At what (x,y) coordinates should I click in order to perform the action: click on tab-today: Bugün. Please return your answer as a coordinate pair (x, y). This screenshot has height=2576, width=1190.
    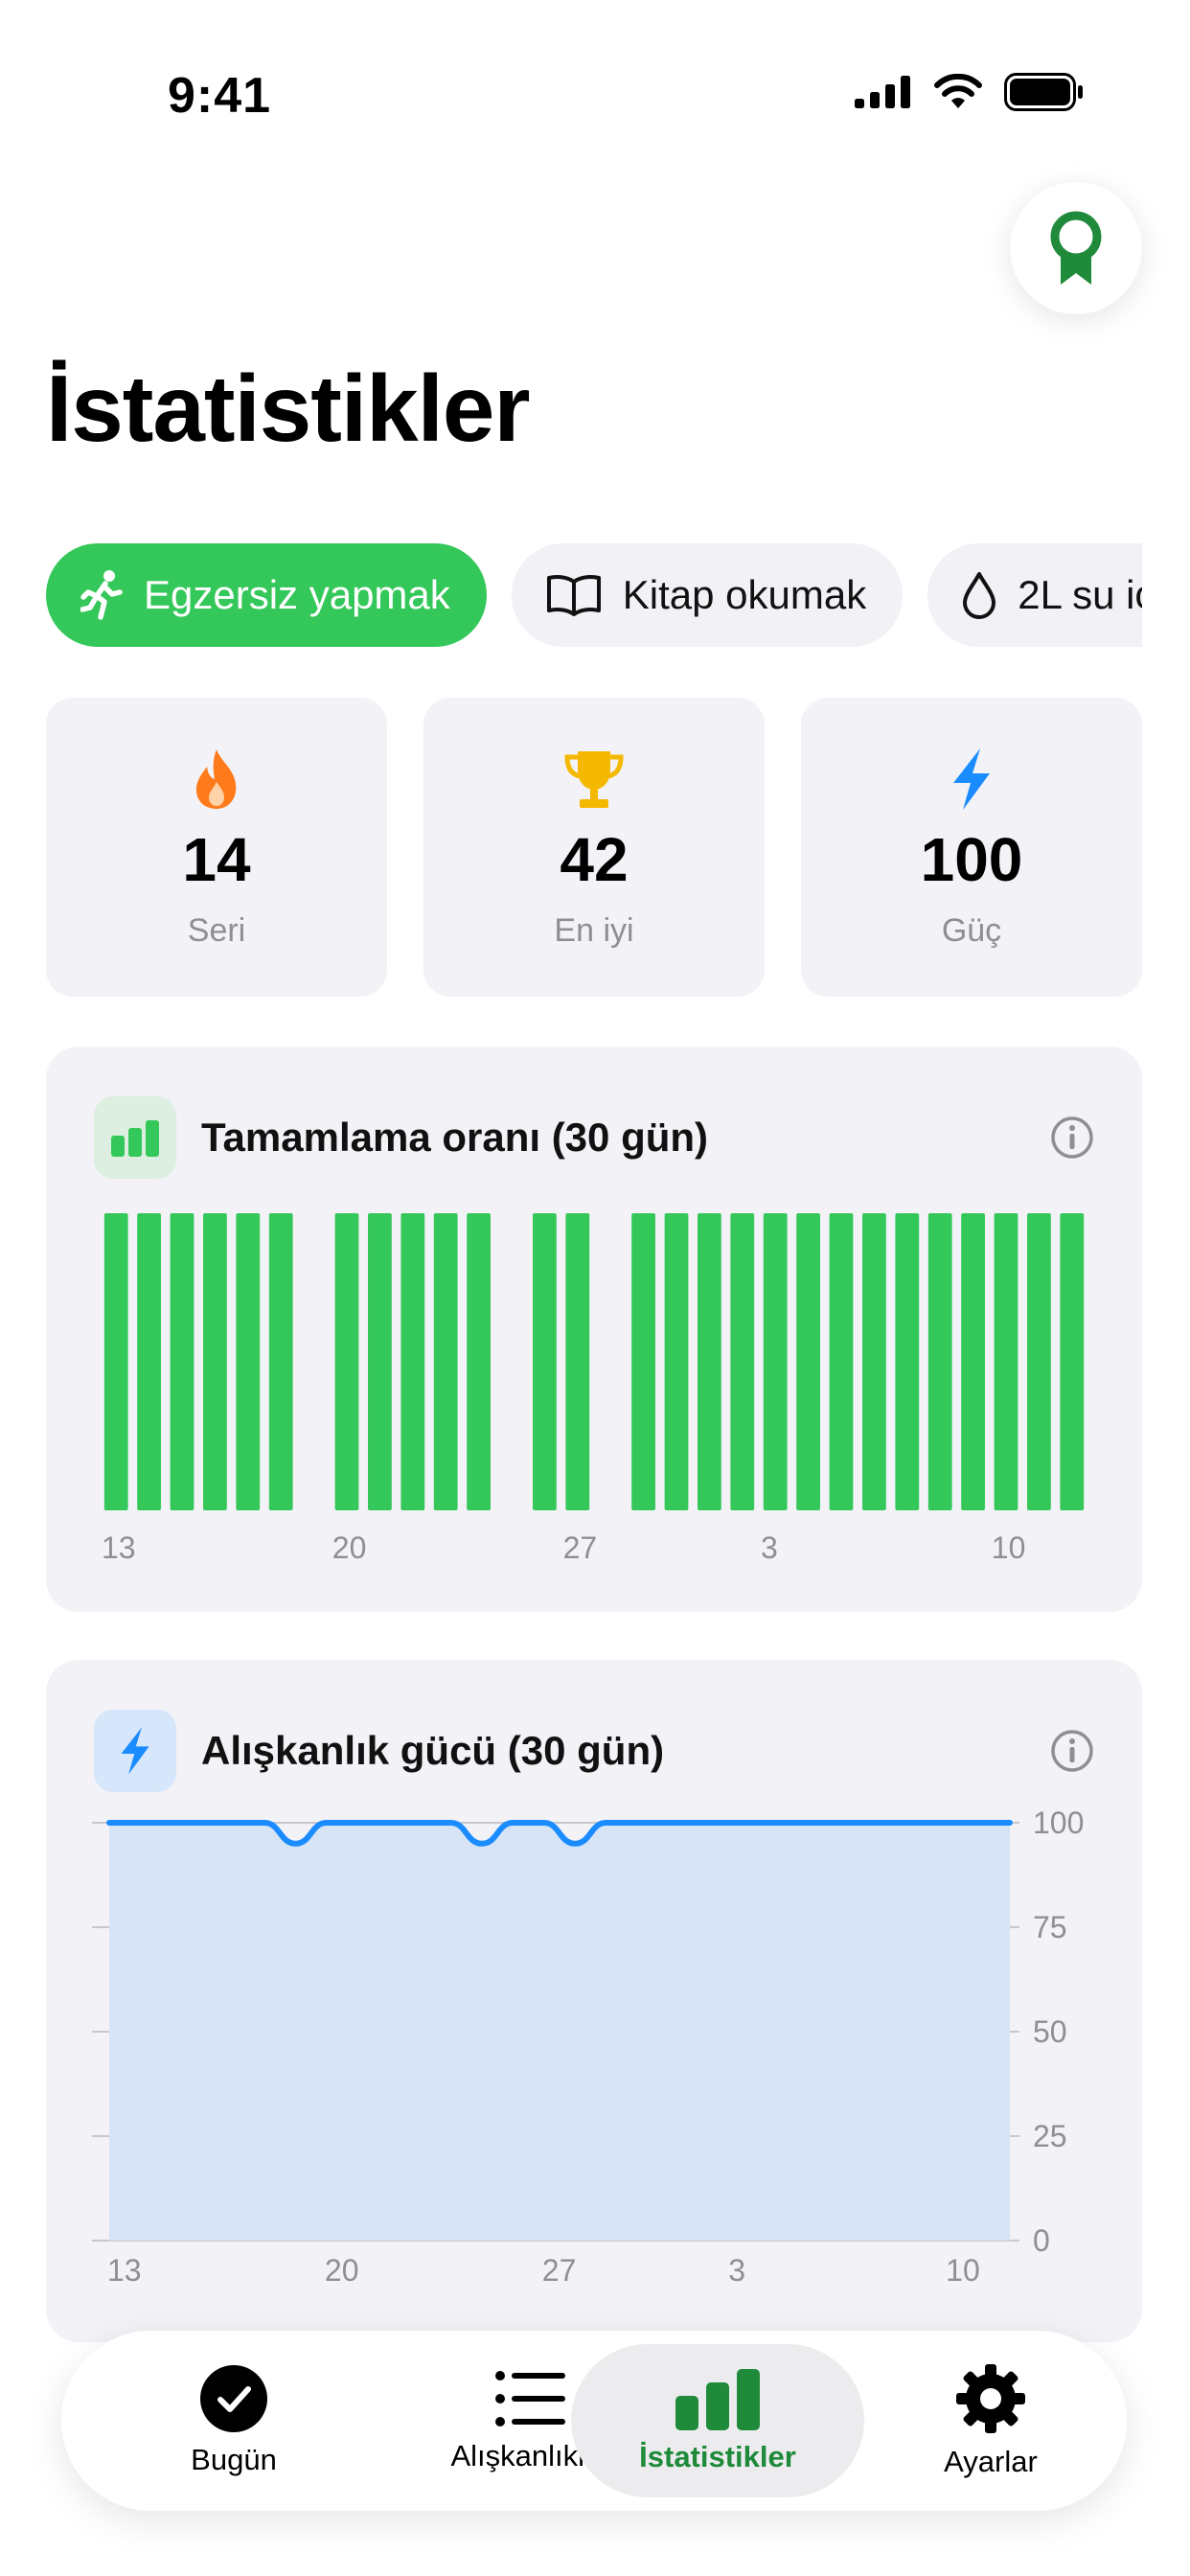
    Looking at the image, I should click on (234, 2420).